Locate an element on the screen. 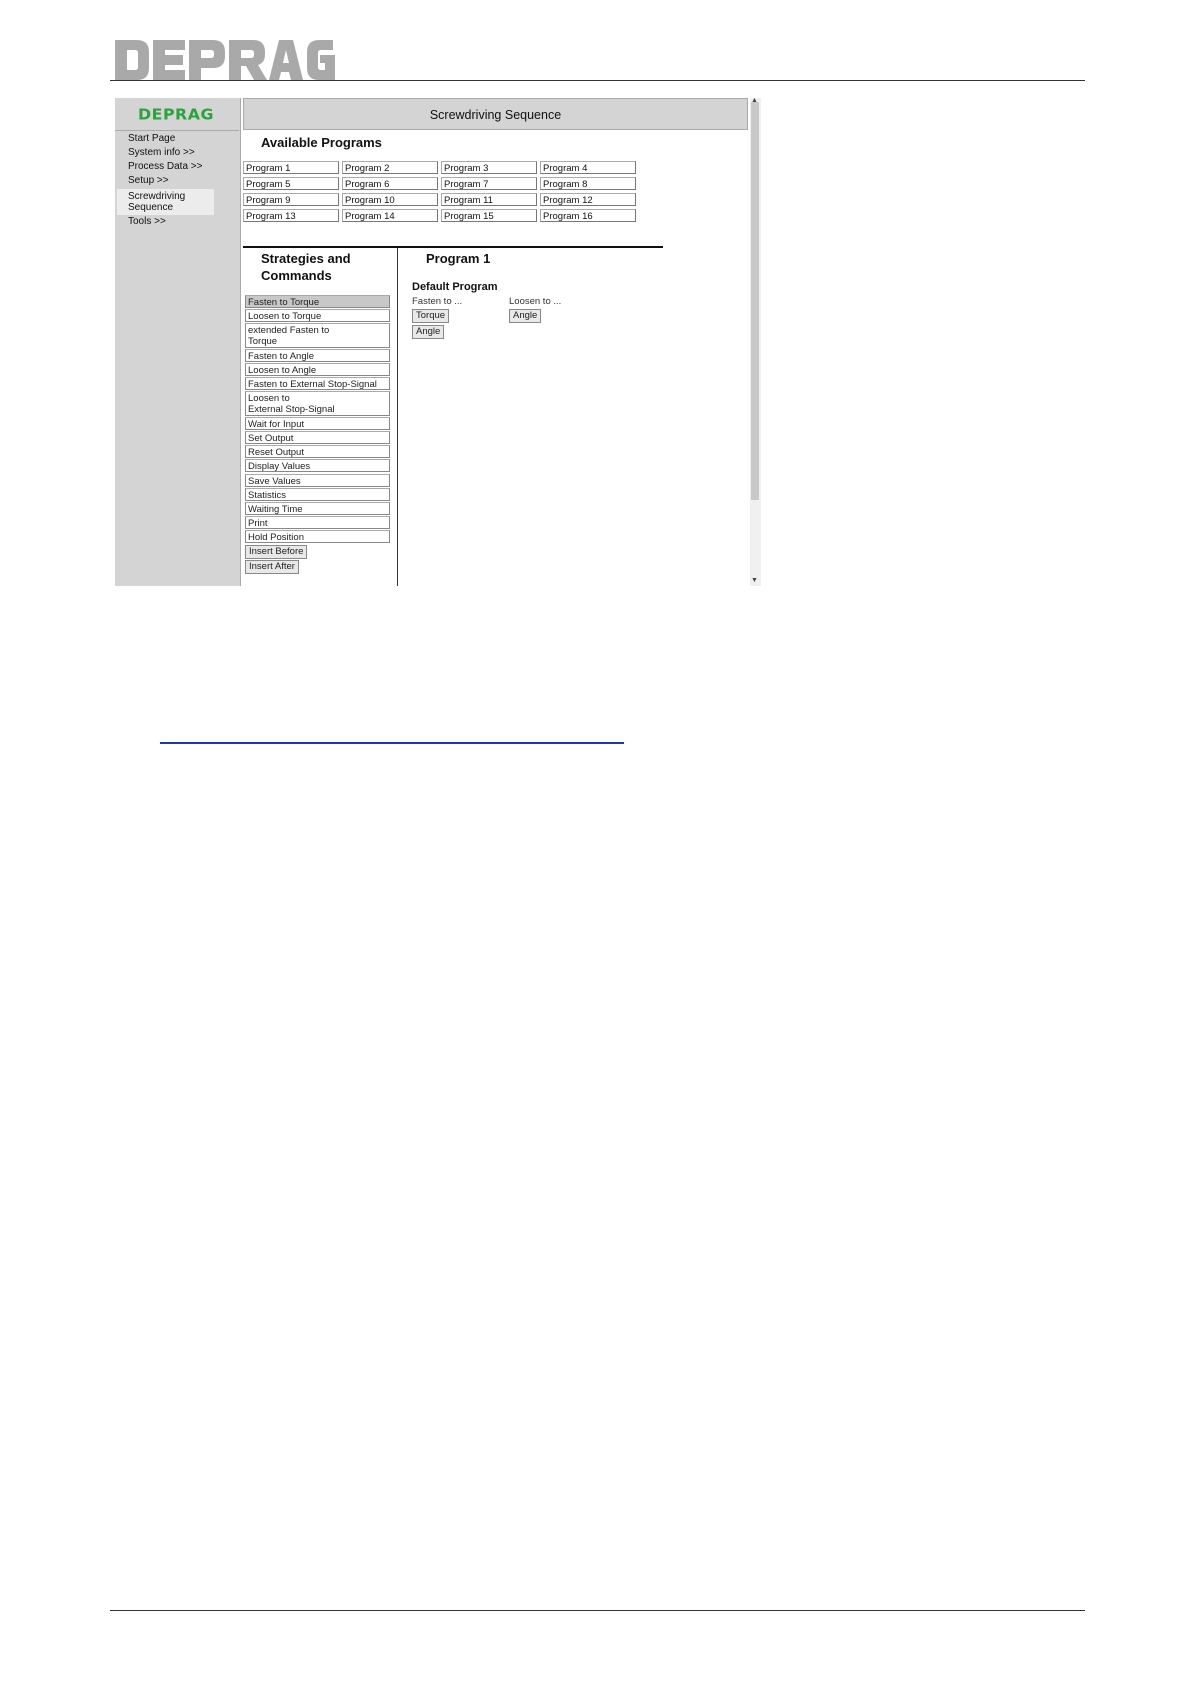 This screenshot has width=1190, height=1684. scrollbar-thumb is located at coordinates (755, 301).